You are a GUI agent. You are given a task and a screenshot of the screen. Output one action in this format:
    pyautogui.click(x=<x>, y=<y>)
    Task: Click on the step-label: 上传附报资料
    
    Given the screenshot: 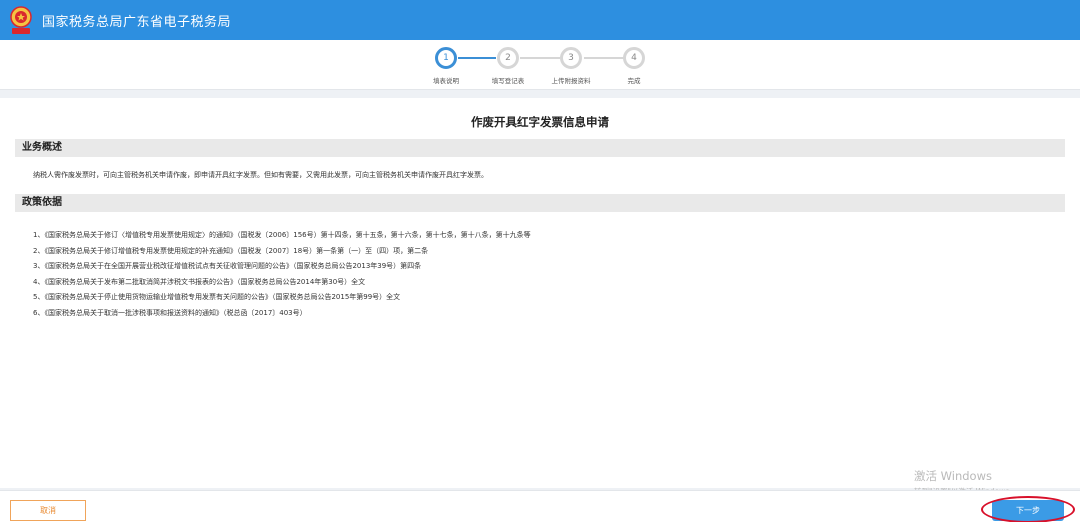 What is the action you would take?
    pyautogui.click(x=571, y=81)
    